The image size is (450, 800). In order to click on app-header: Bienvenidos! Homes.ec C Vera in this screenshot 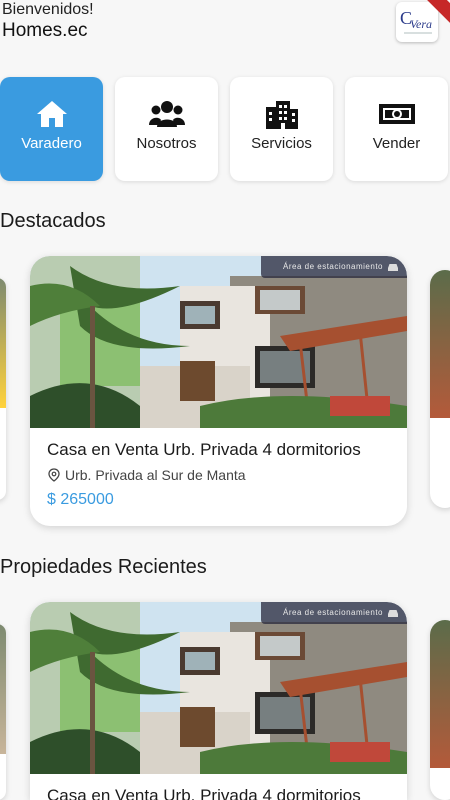, I will do `click(225, 25)`.